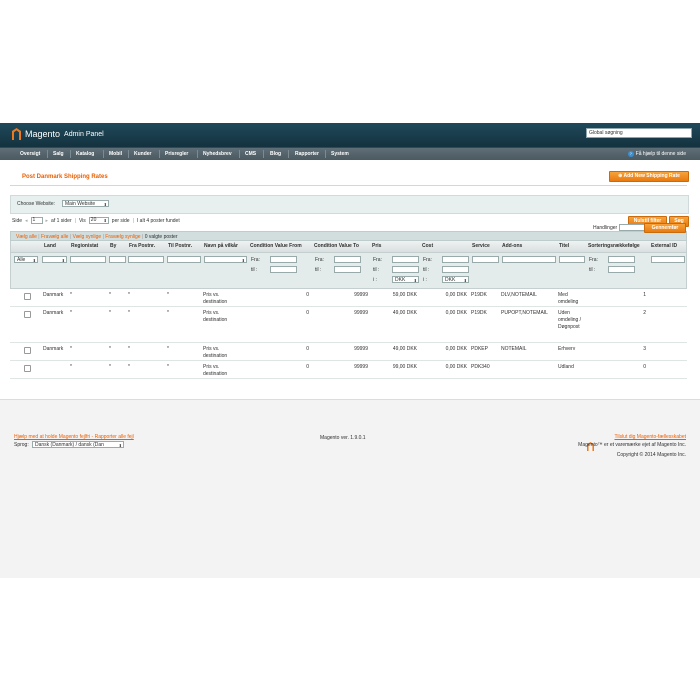  What do you see at coordinates (283, 269) in the screenshot?
I see `filter-cvf-to` at bounding box center [283, 269].